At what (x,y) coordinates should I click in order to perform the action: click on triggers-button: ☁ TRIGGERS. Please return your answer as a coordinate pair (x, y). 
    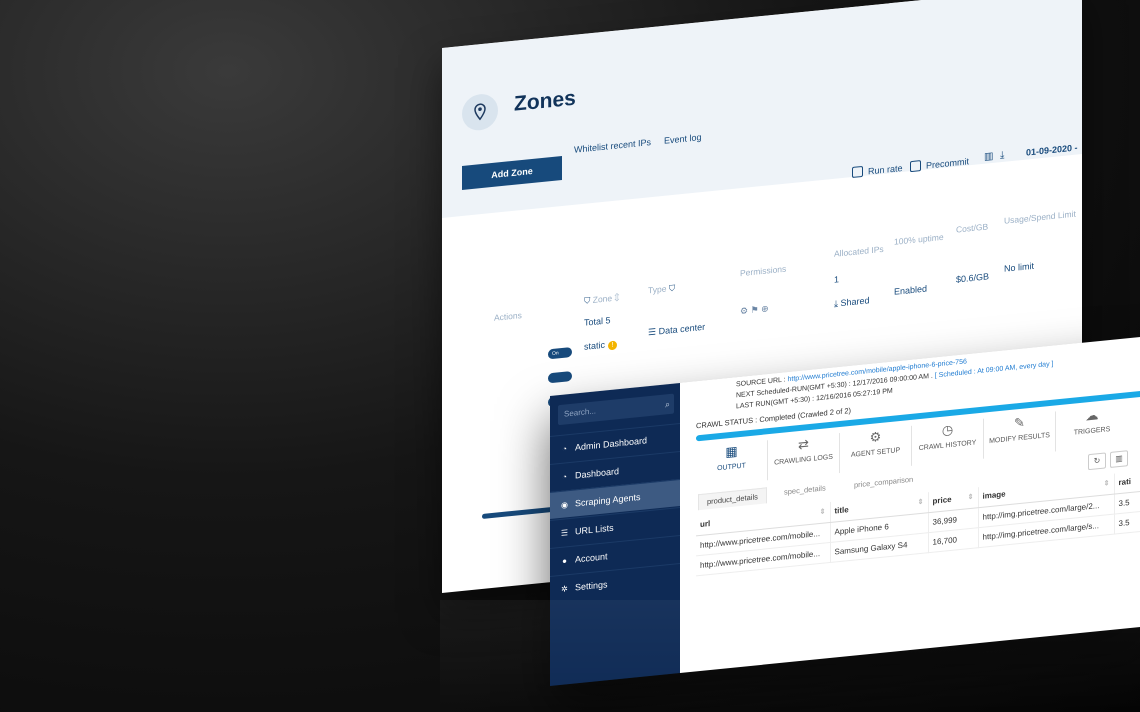
    Looking at the image, I should click on (1092, 427).